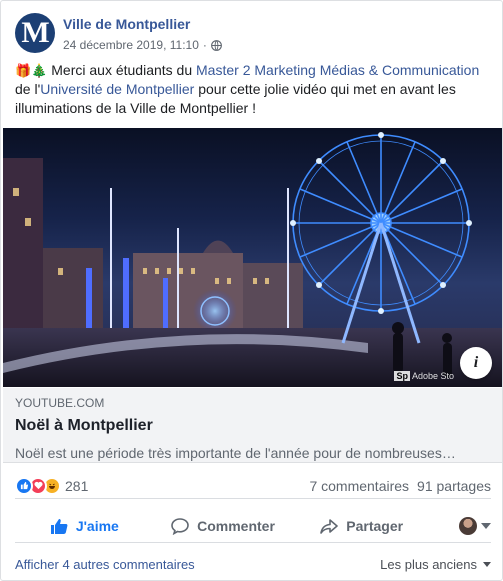  Describe the element at coordinates (31, 70) in the screenshot. I see `gift-tree-emoji: 🎁🎄` at that location.